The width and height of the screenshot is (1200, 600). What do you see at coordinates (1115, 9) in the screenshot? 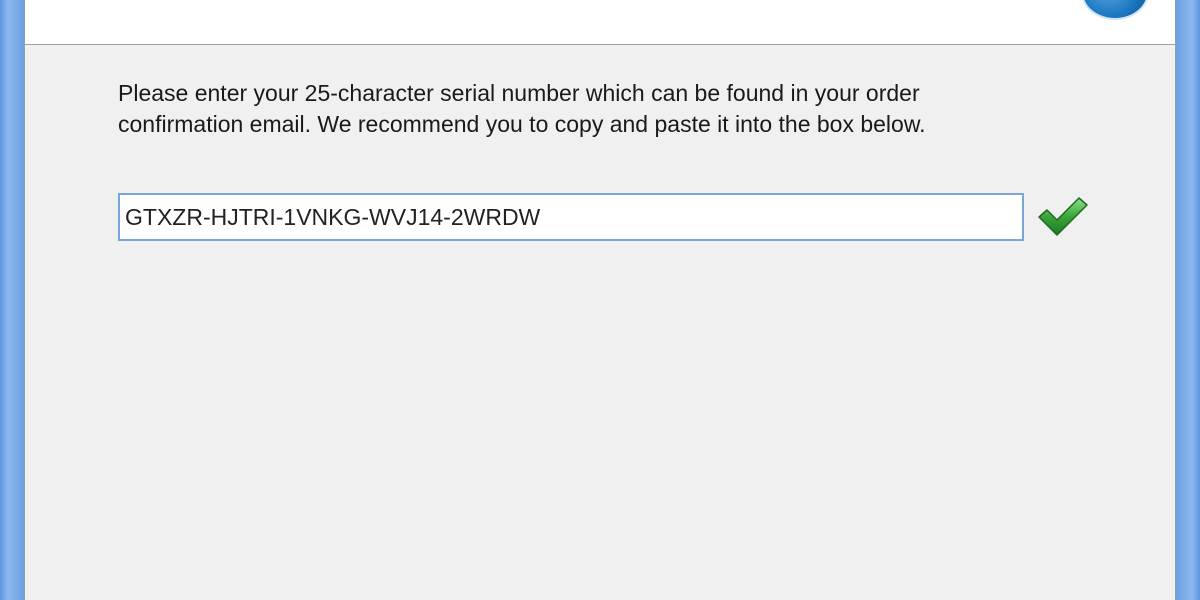
I see `app-logo-icon` at bounding box center [1115, 9].